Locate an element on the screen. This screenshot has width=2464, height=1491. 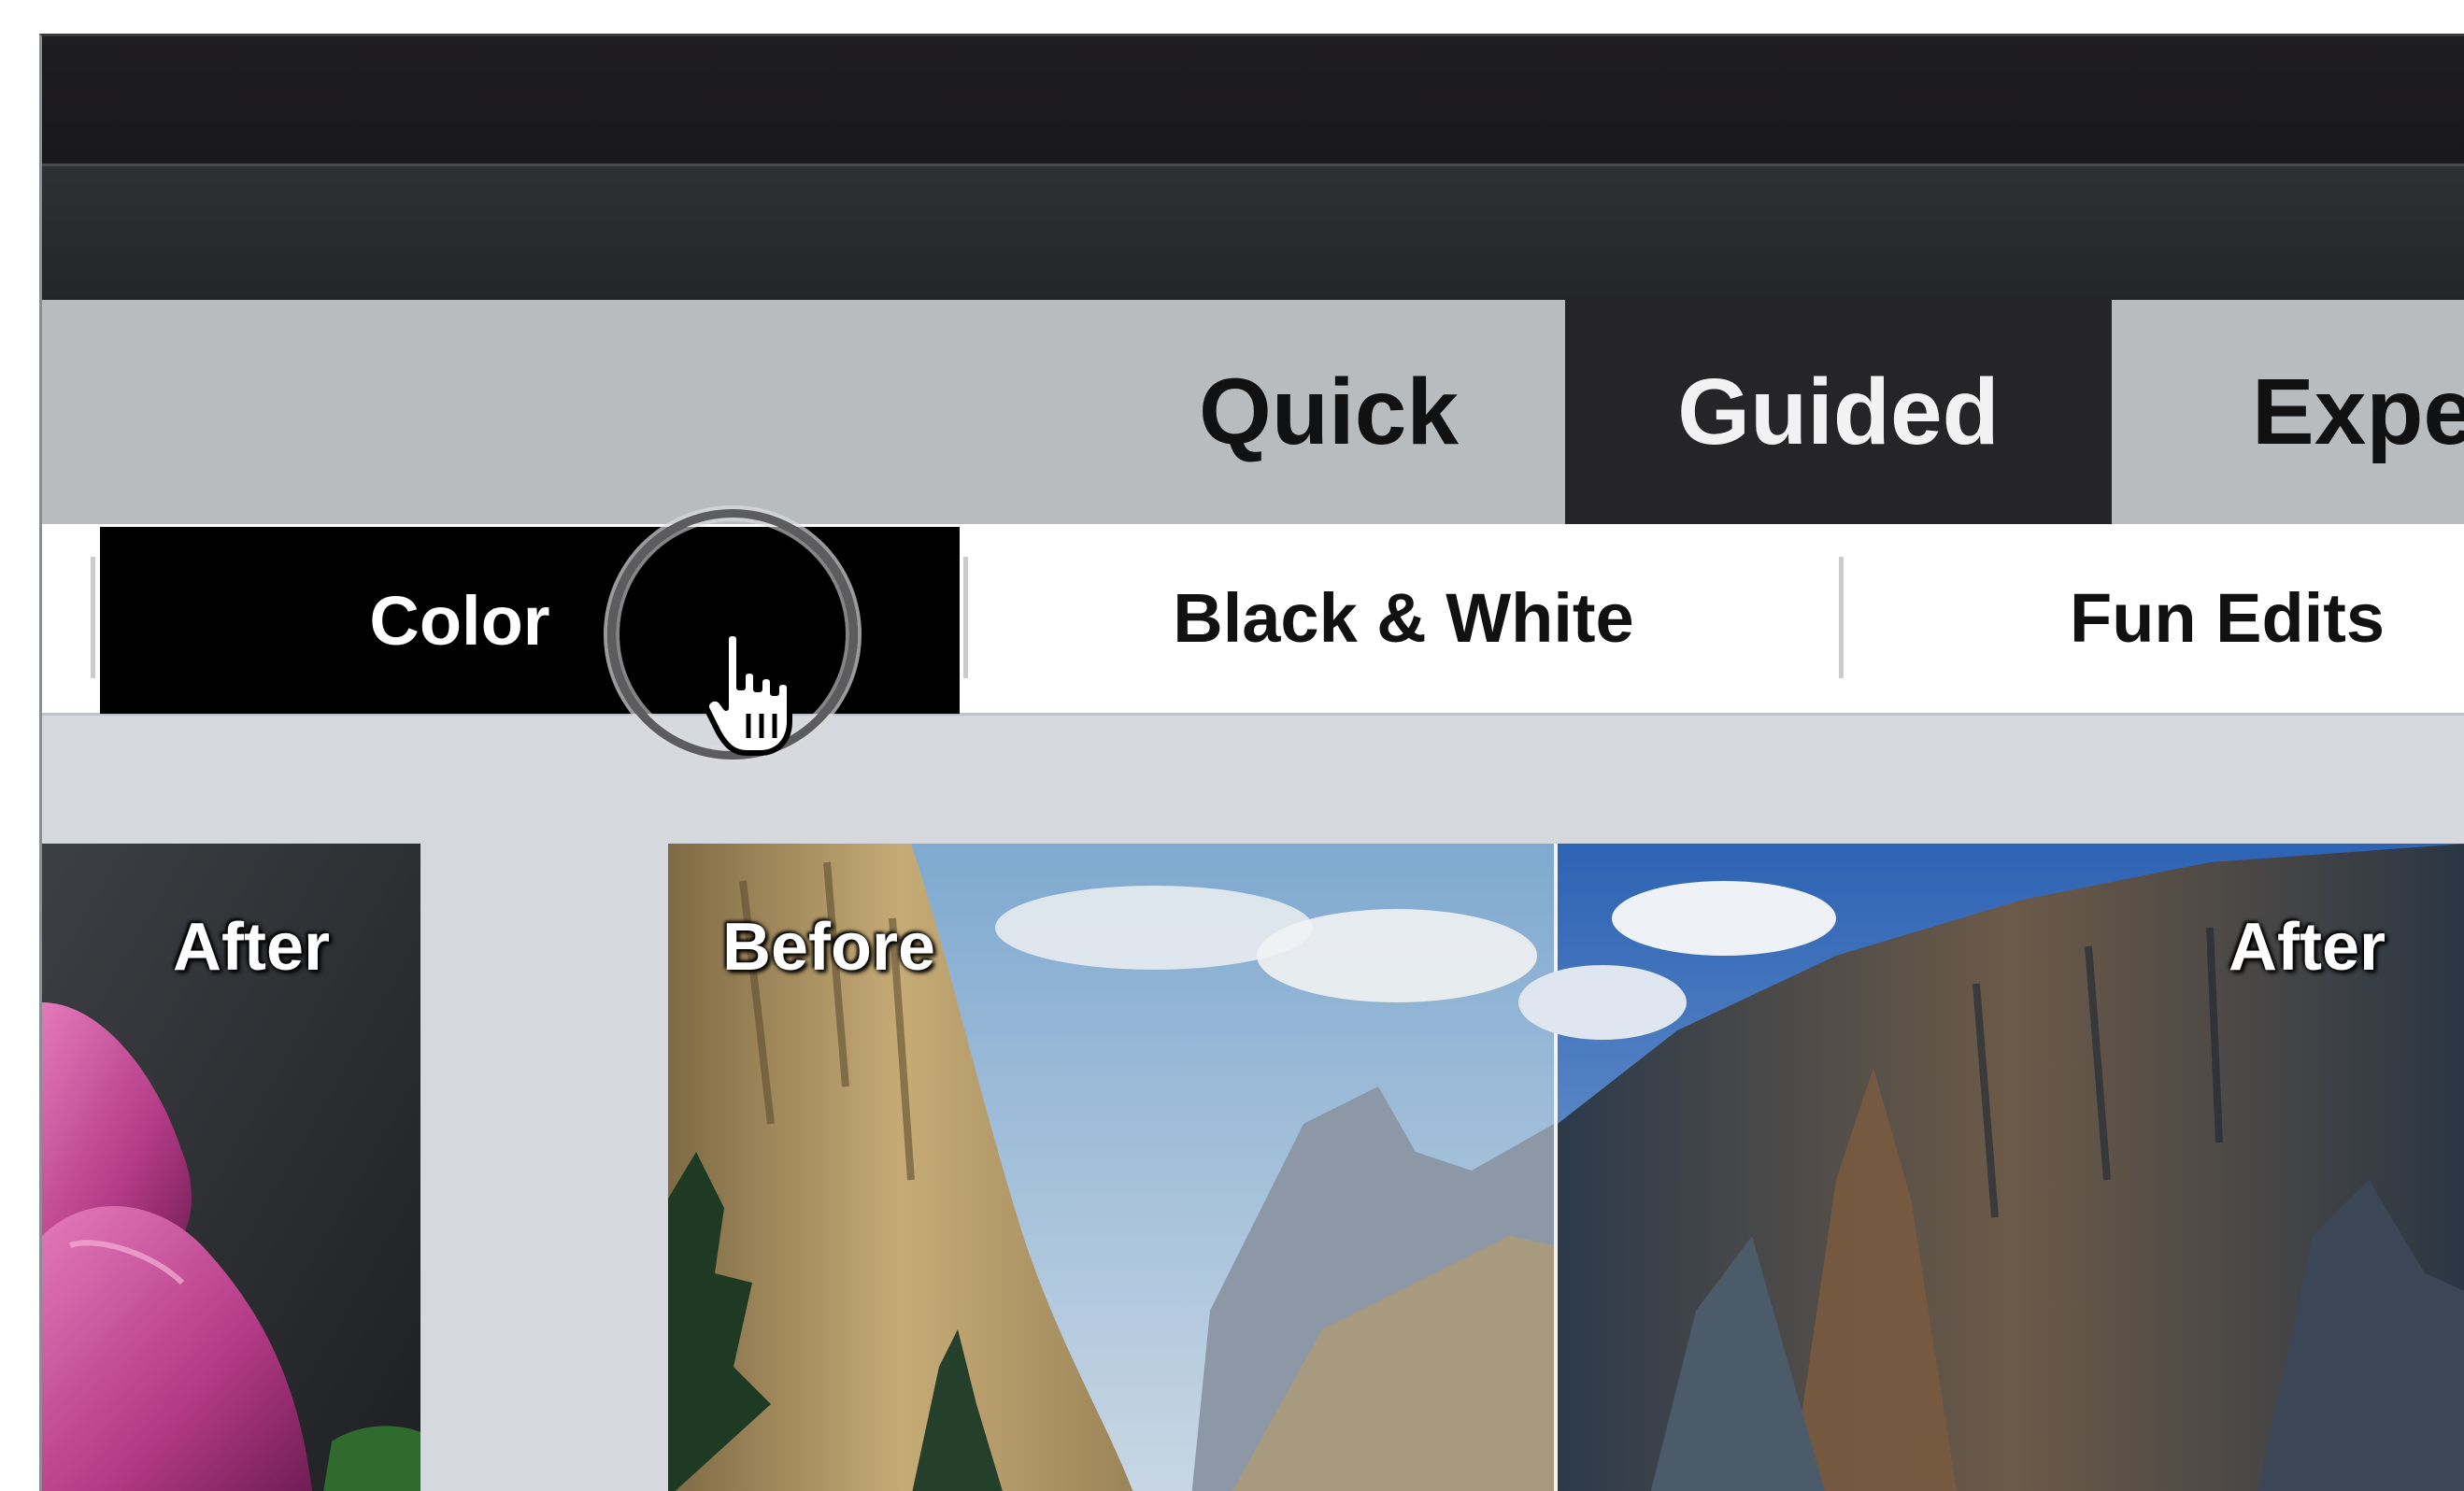
category-color-label: Color is located at coordinates (459, 620).